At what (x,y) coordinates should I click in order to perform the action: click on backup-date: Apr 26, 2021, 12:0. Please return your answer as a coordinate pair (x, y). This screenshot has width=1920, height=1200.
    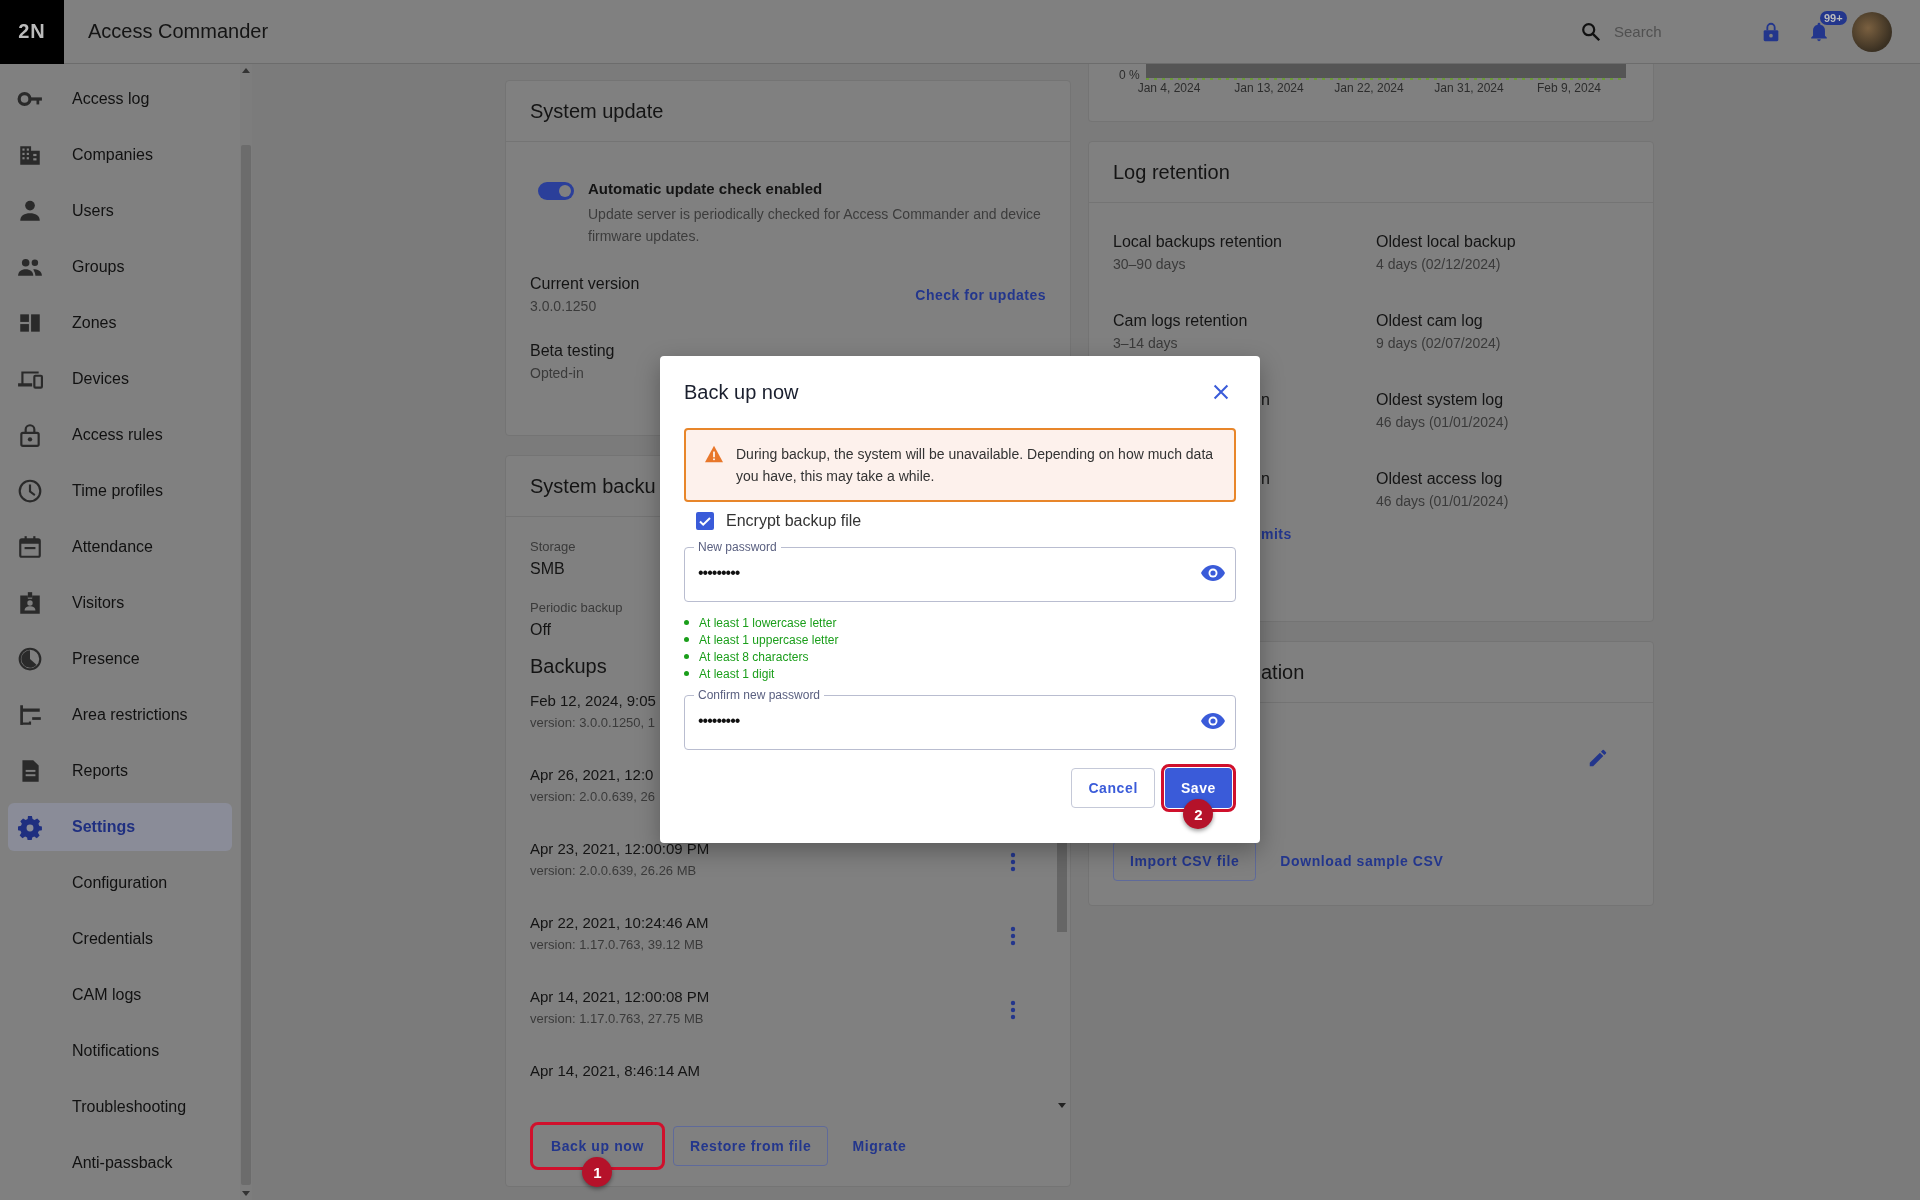
    Looking at the image, I should click on (592, 774).